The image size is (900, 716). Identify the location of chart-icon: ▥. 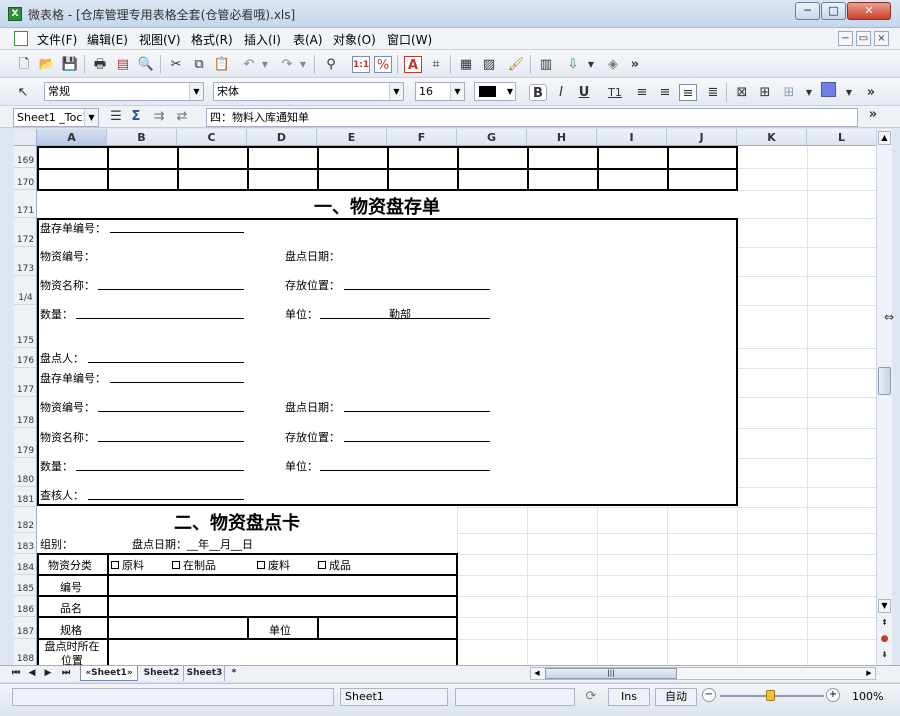
(546, 64).